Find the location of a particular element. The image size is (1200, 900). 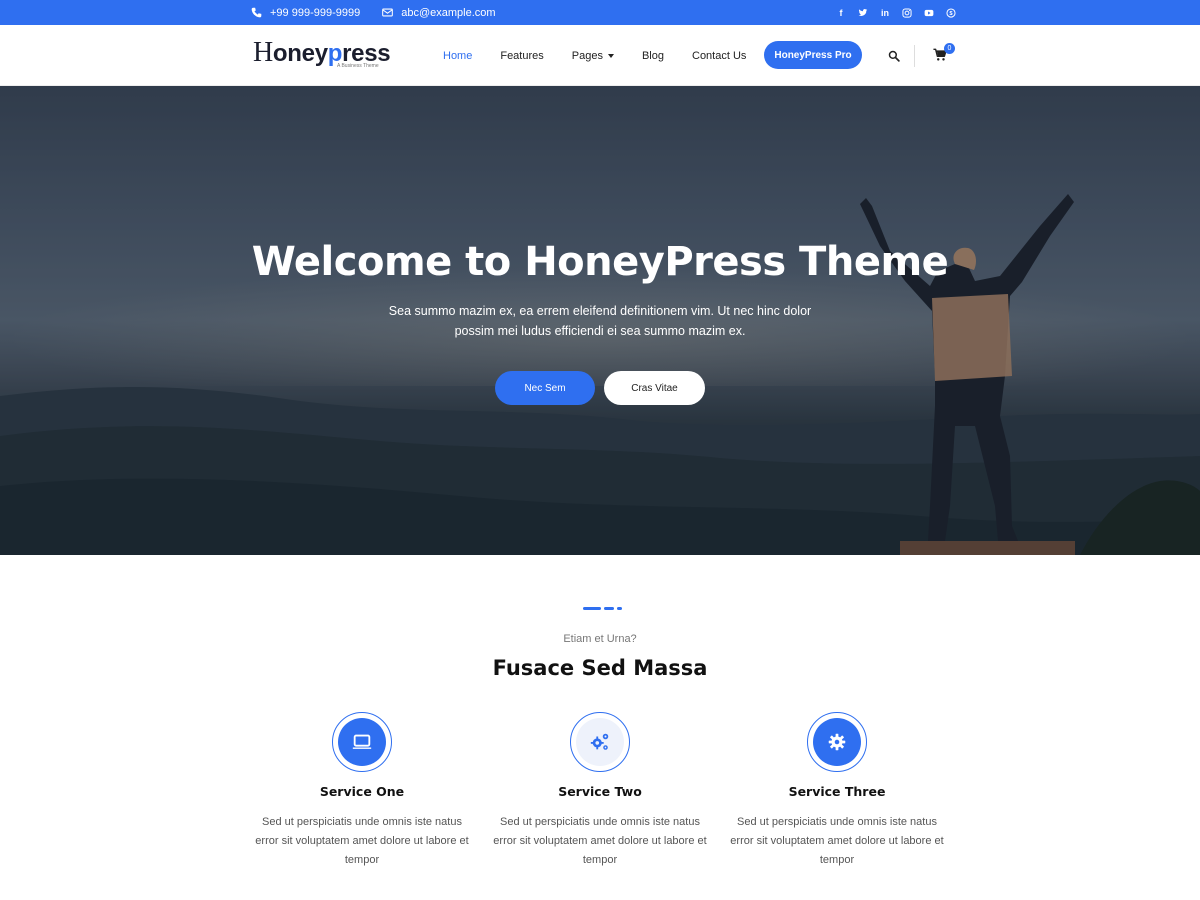

site-logo: Honeypress A Business Theme is located at coordinates (322, 54).